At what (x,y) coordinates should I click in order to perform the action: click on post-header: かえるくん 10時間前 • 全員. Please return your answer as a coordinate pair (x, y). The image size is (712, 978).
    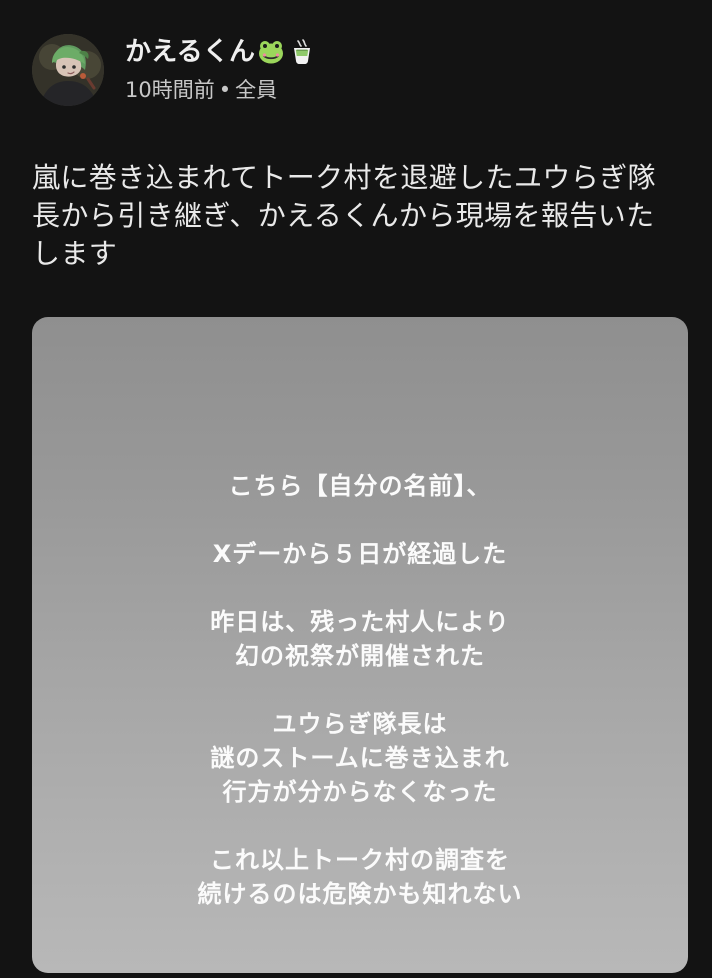
    Looking at the image, I should click on (352, 70).